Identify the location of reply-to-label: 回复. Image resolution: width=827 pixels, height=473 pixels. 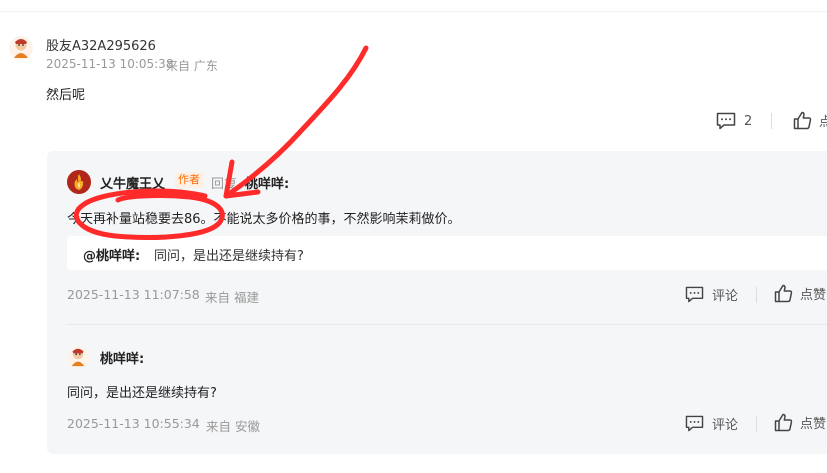
(224, 184).